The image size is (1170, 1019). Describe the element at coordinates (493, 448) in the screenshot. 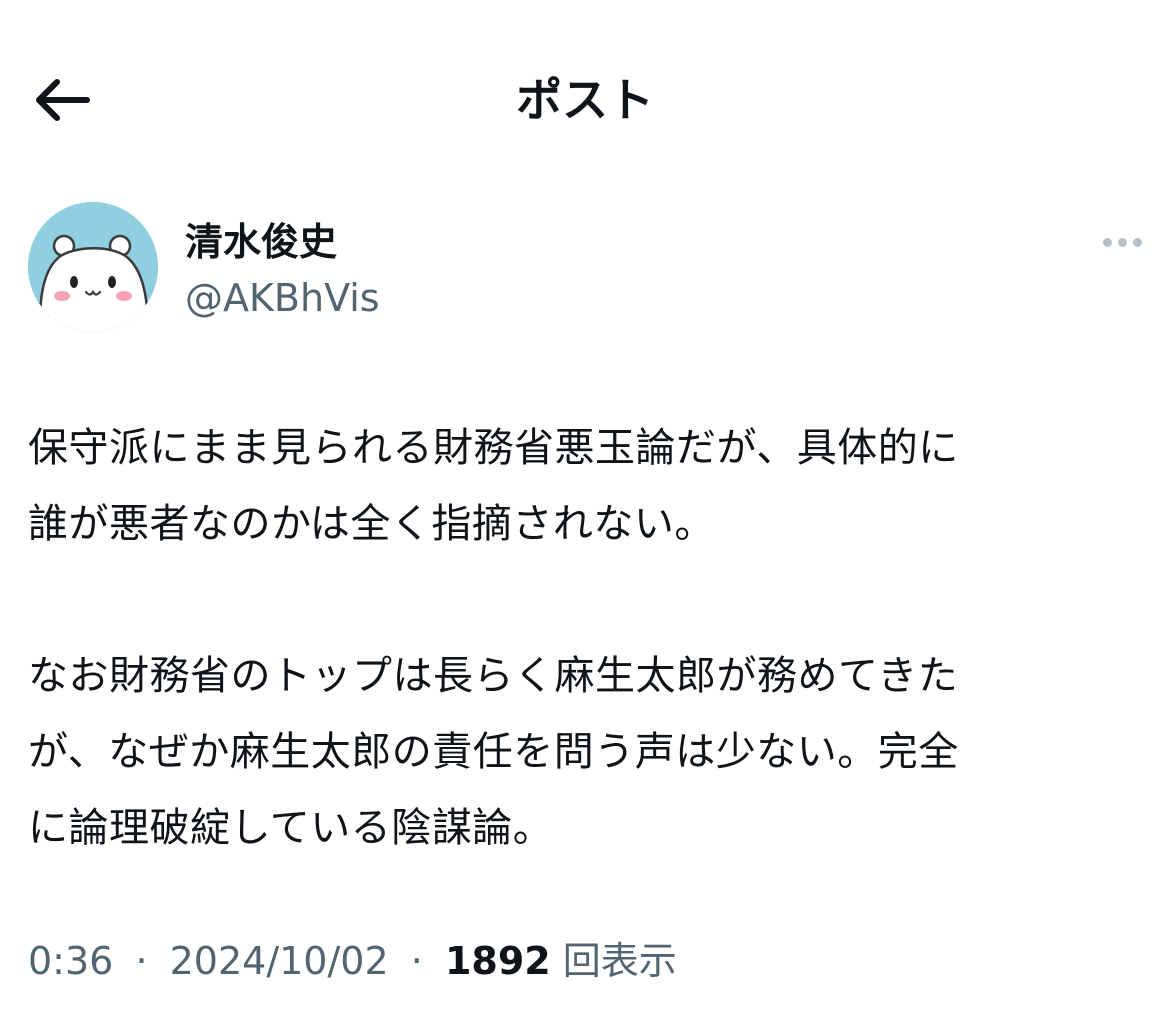

I see `post-line: 保守派にまま見られる財務省悪玉論だが、具体的に` at that location.